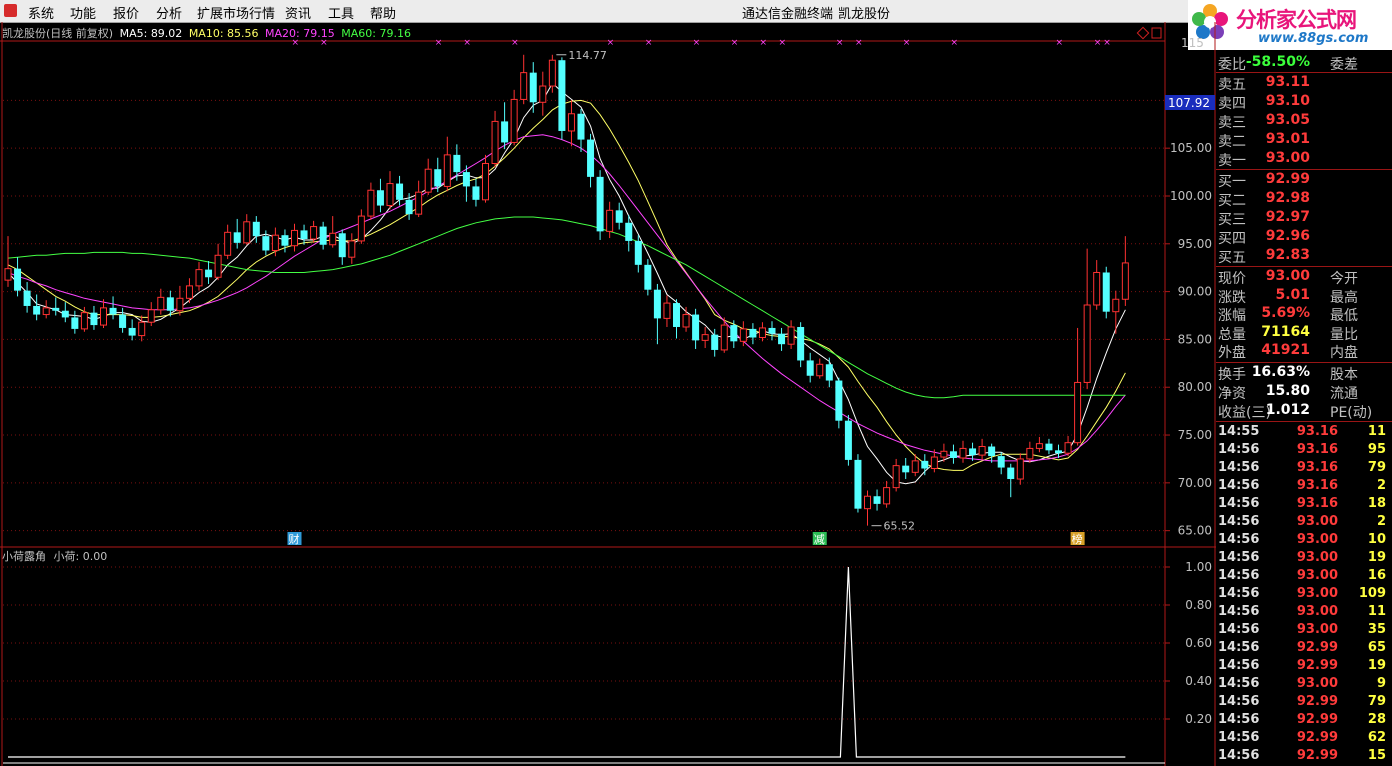 The width and height of the screenshot is (1392, 766). I want to click on tick-row: 14:56 92.99 15, so click(1304, 757).